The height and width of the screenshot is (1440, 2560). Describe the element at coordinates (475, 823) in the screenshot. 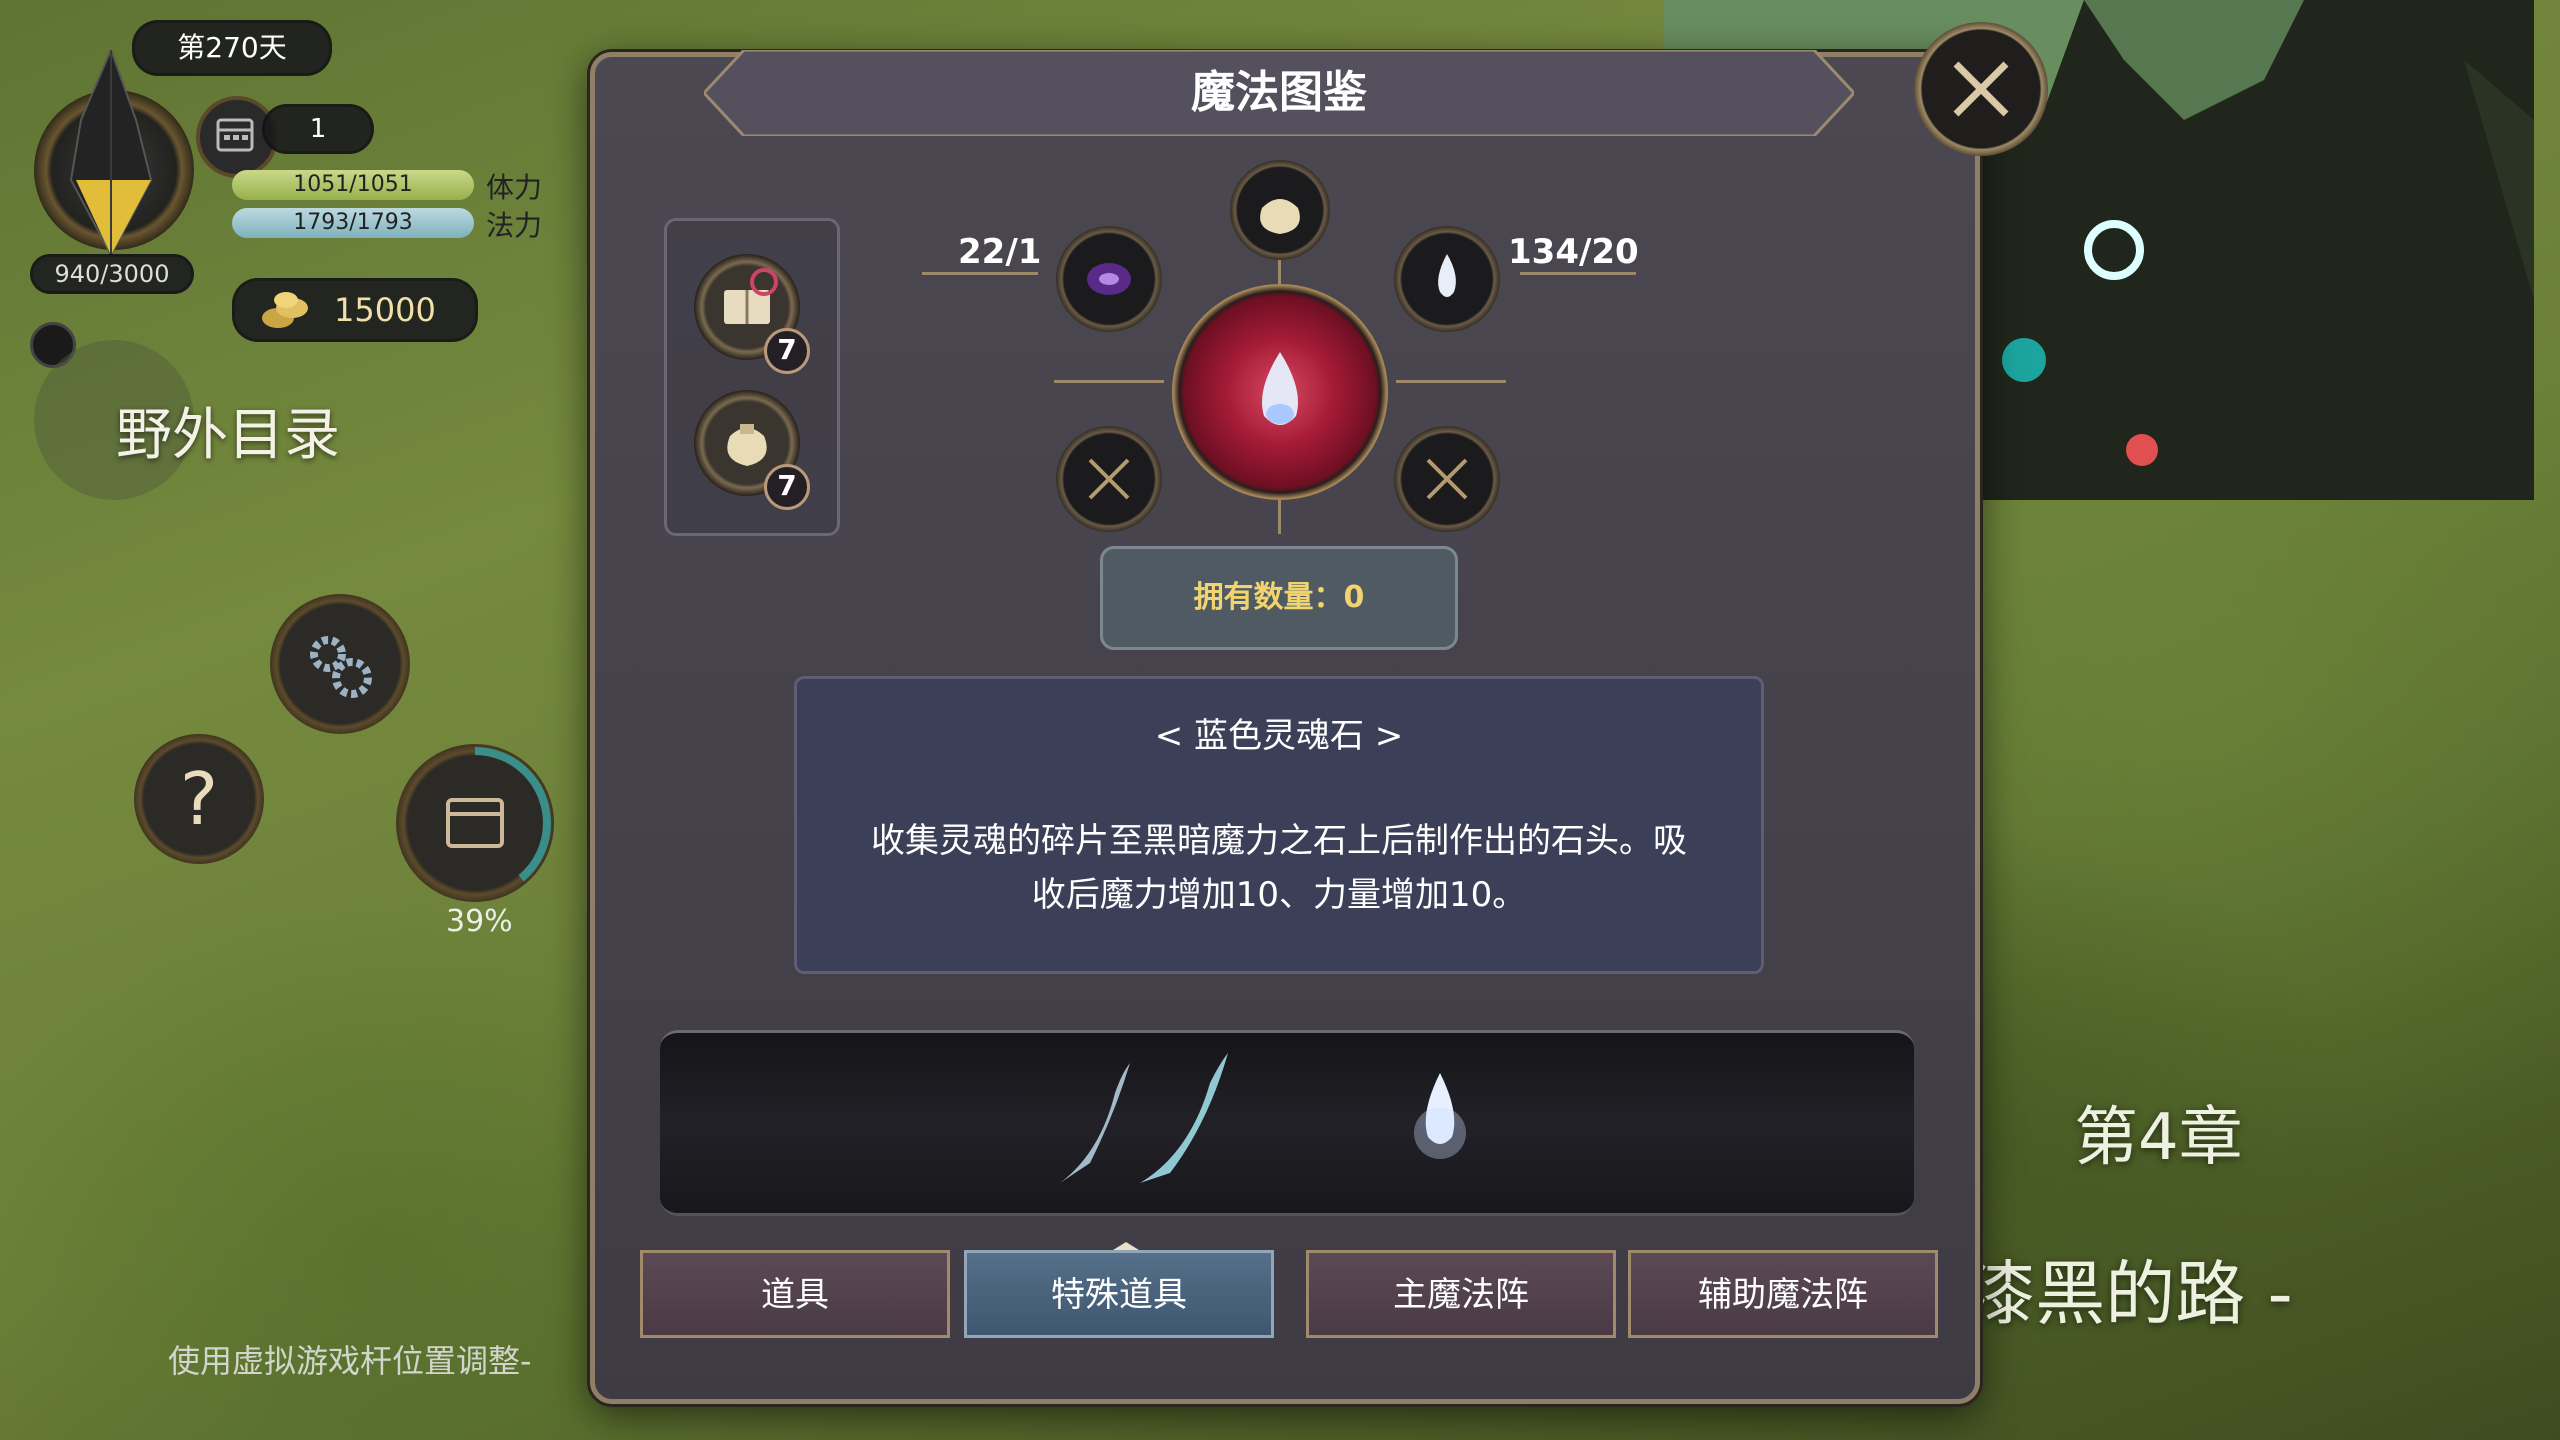

I see `schedule-calendar-icon` at that location.